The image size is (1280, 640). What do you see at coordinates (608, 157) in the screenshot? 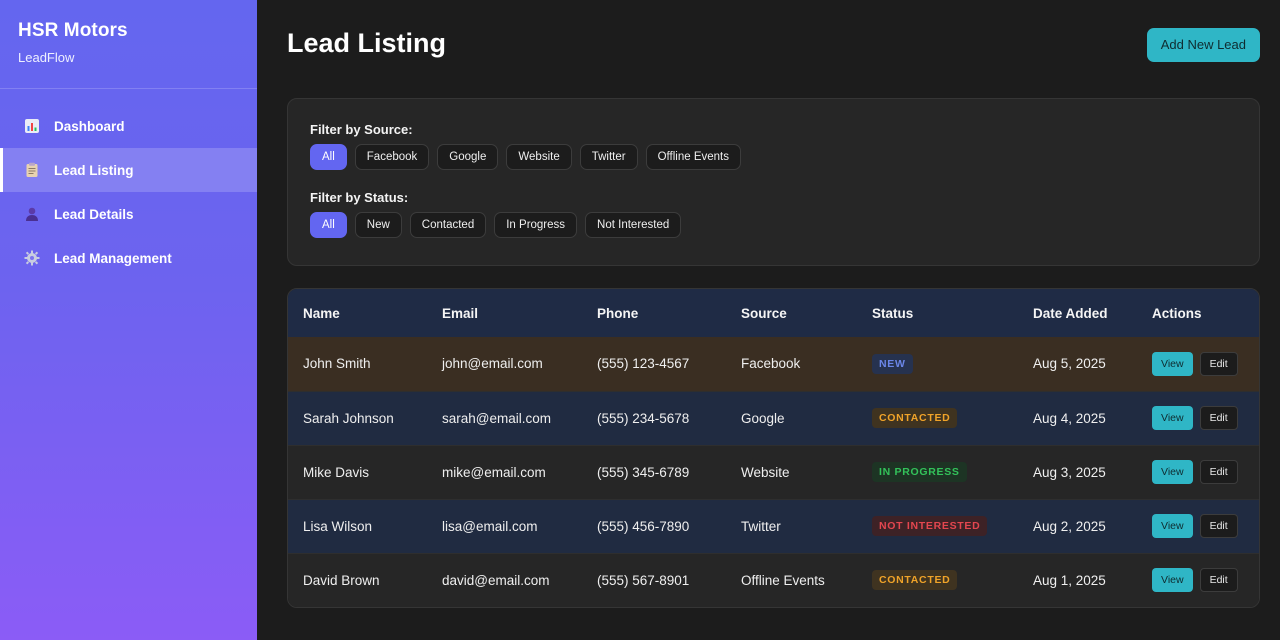
I see `source-chip-twitter: Twitter` at bounding box center [608, 157].